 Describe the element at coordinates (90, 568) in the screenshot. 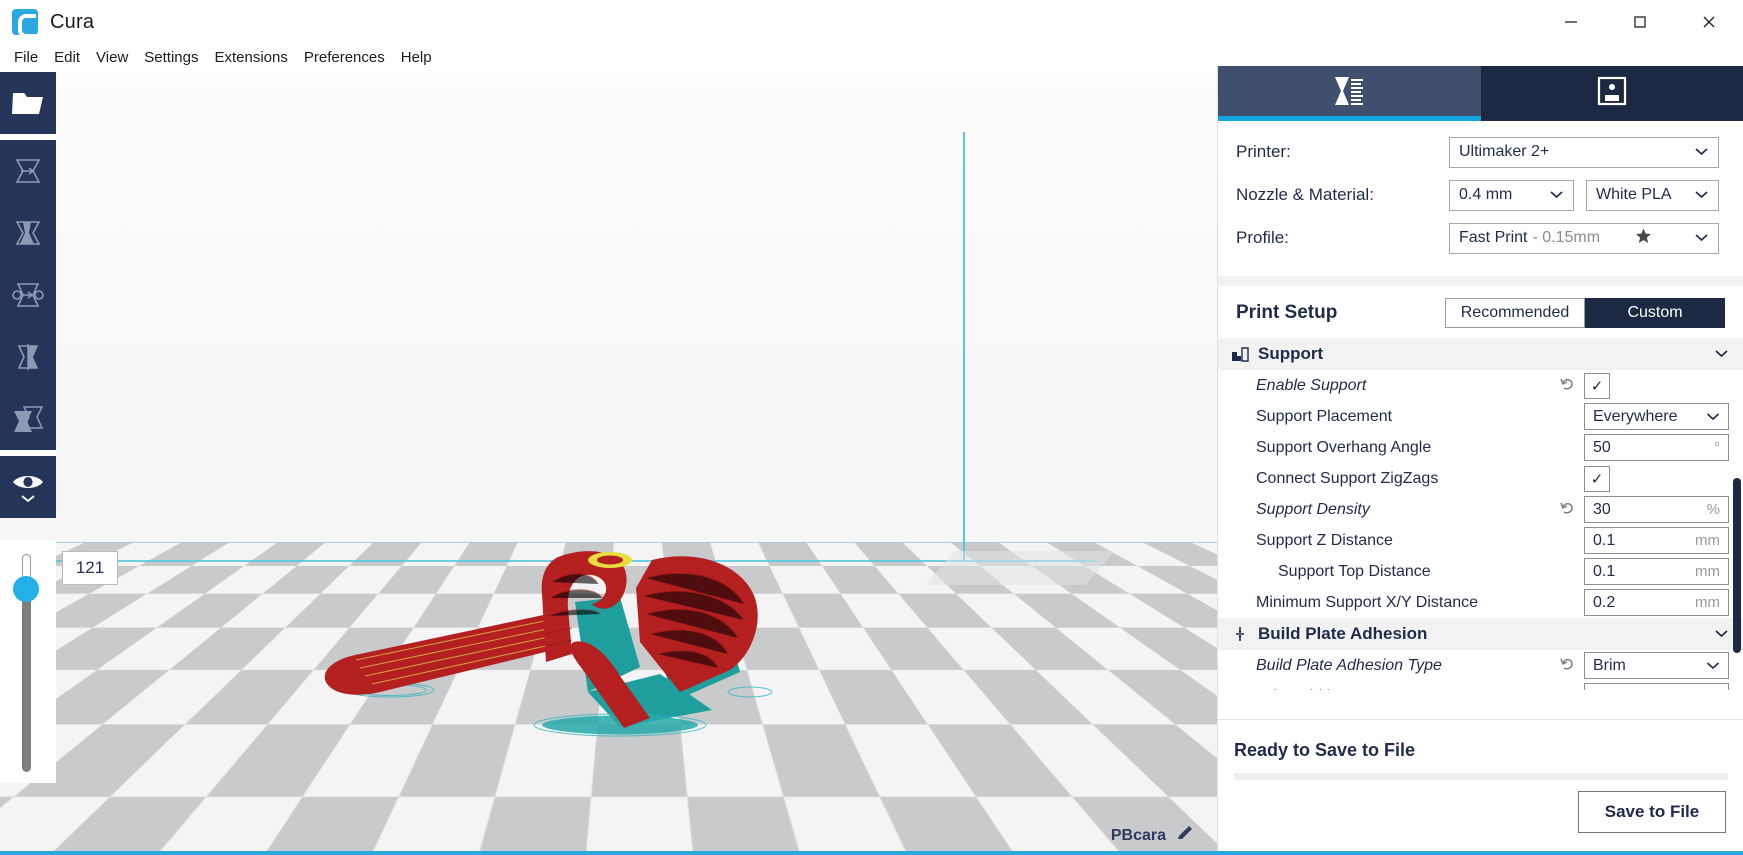

I see `layer-slider-value: 121` at that location.